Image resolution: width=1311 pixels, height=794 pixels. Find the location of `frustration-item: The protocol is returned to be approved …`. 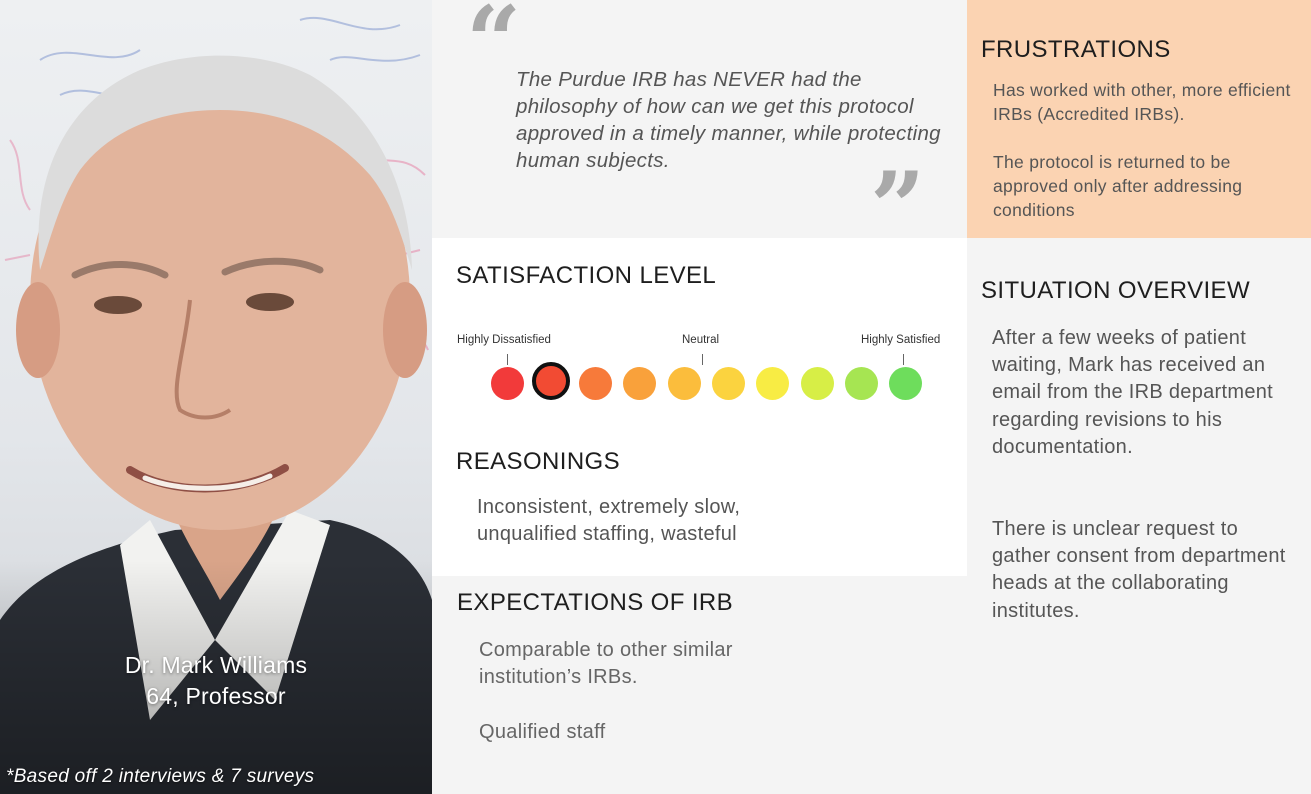

frustration-item: The protocol is returned to be approved … is located at coordinates (1118, 186).